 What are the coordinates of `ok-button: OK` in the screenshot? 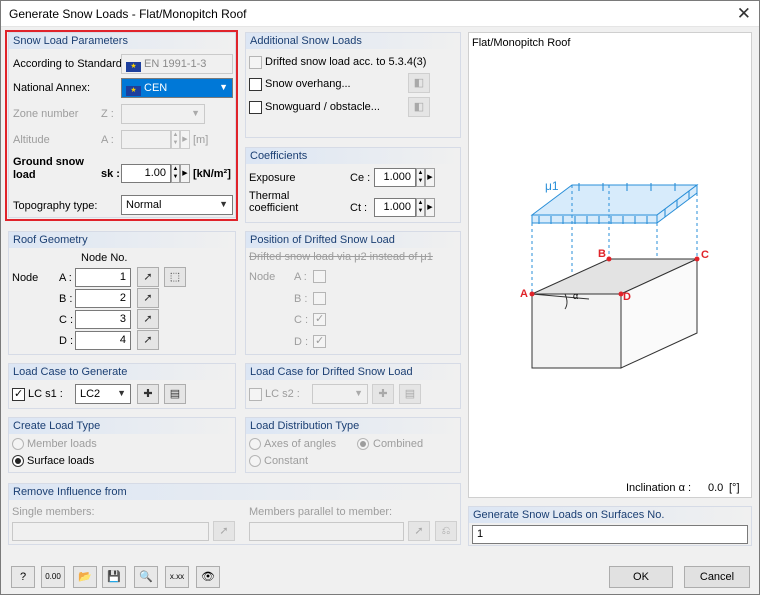 It's located at (641, 577).